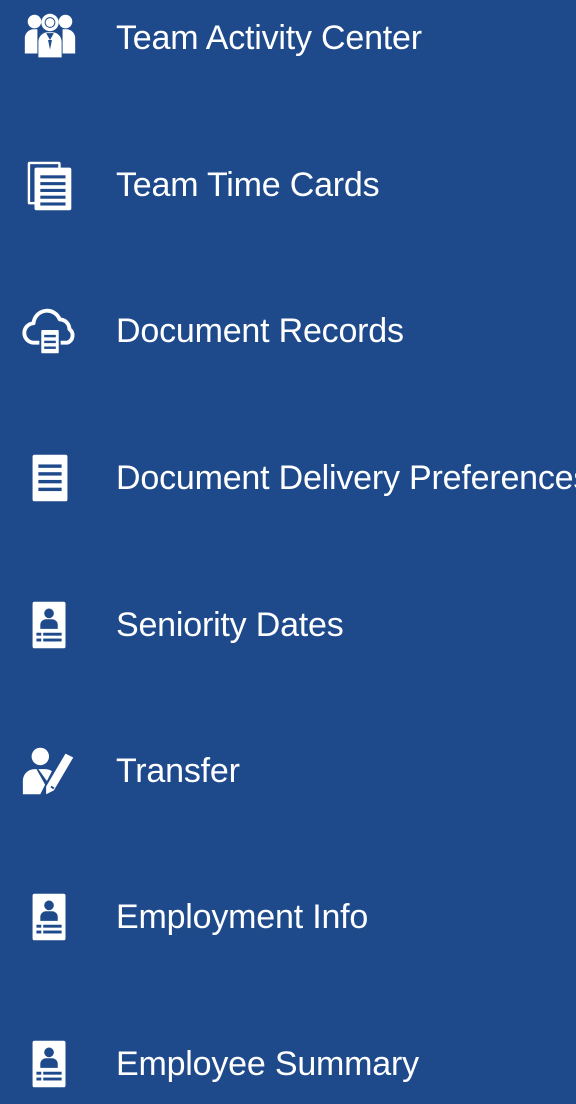 Image resolution: width=576 pixels, height=1104 pixels. I want to click on menu-item-label: Employee Summary, so click(267, 1064).